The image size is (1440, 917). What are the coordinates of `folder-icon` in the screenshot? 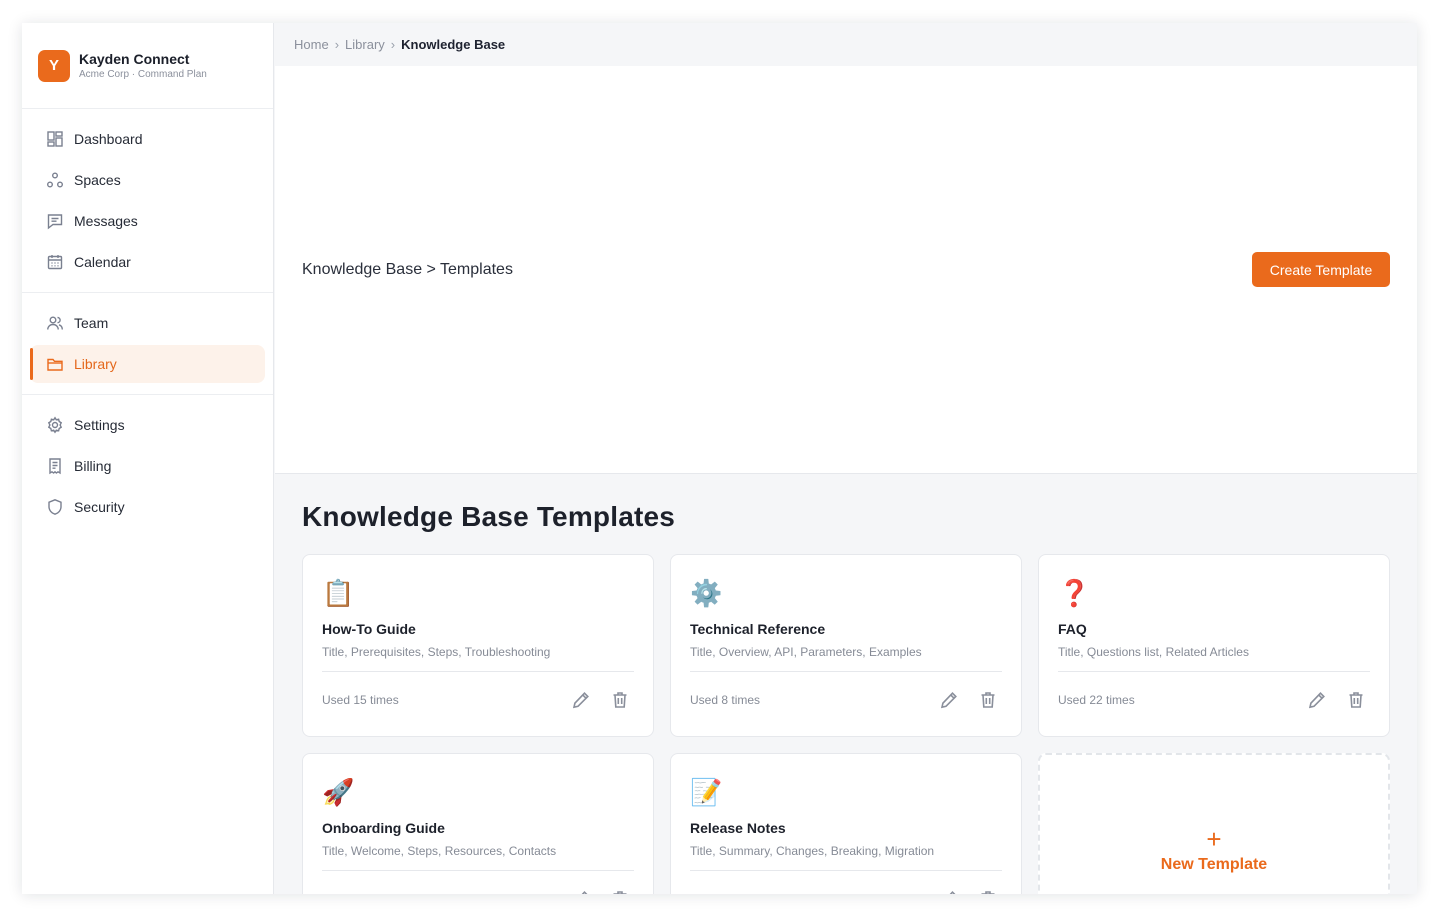 It's located at (55, 364).